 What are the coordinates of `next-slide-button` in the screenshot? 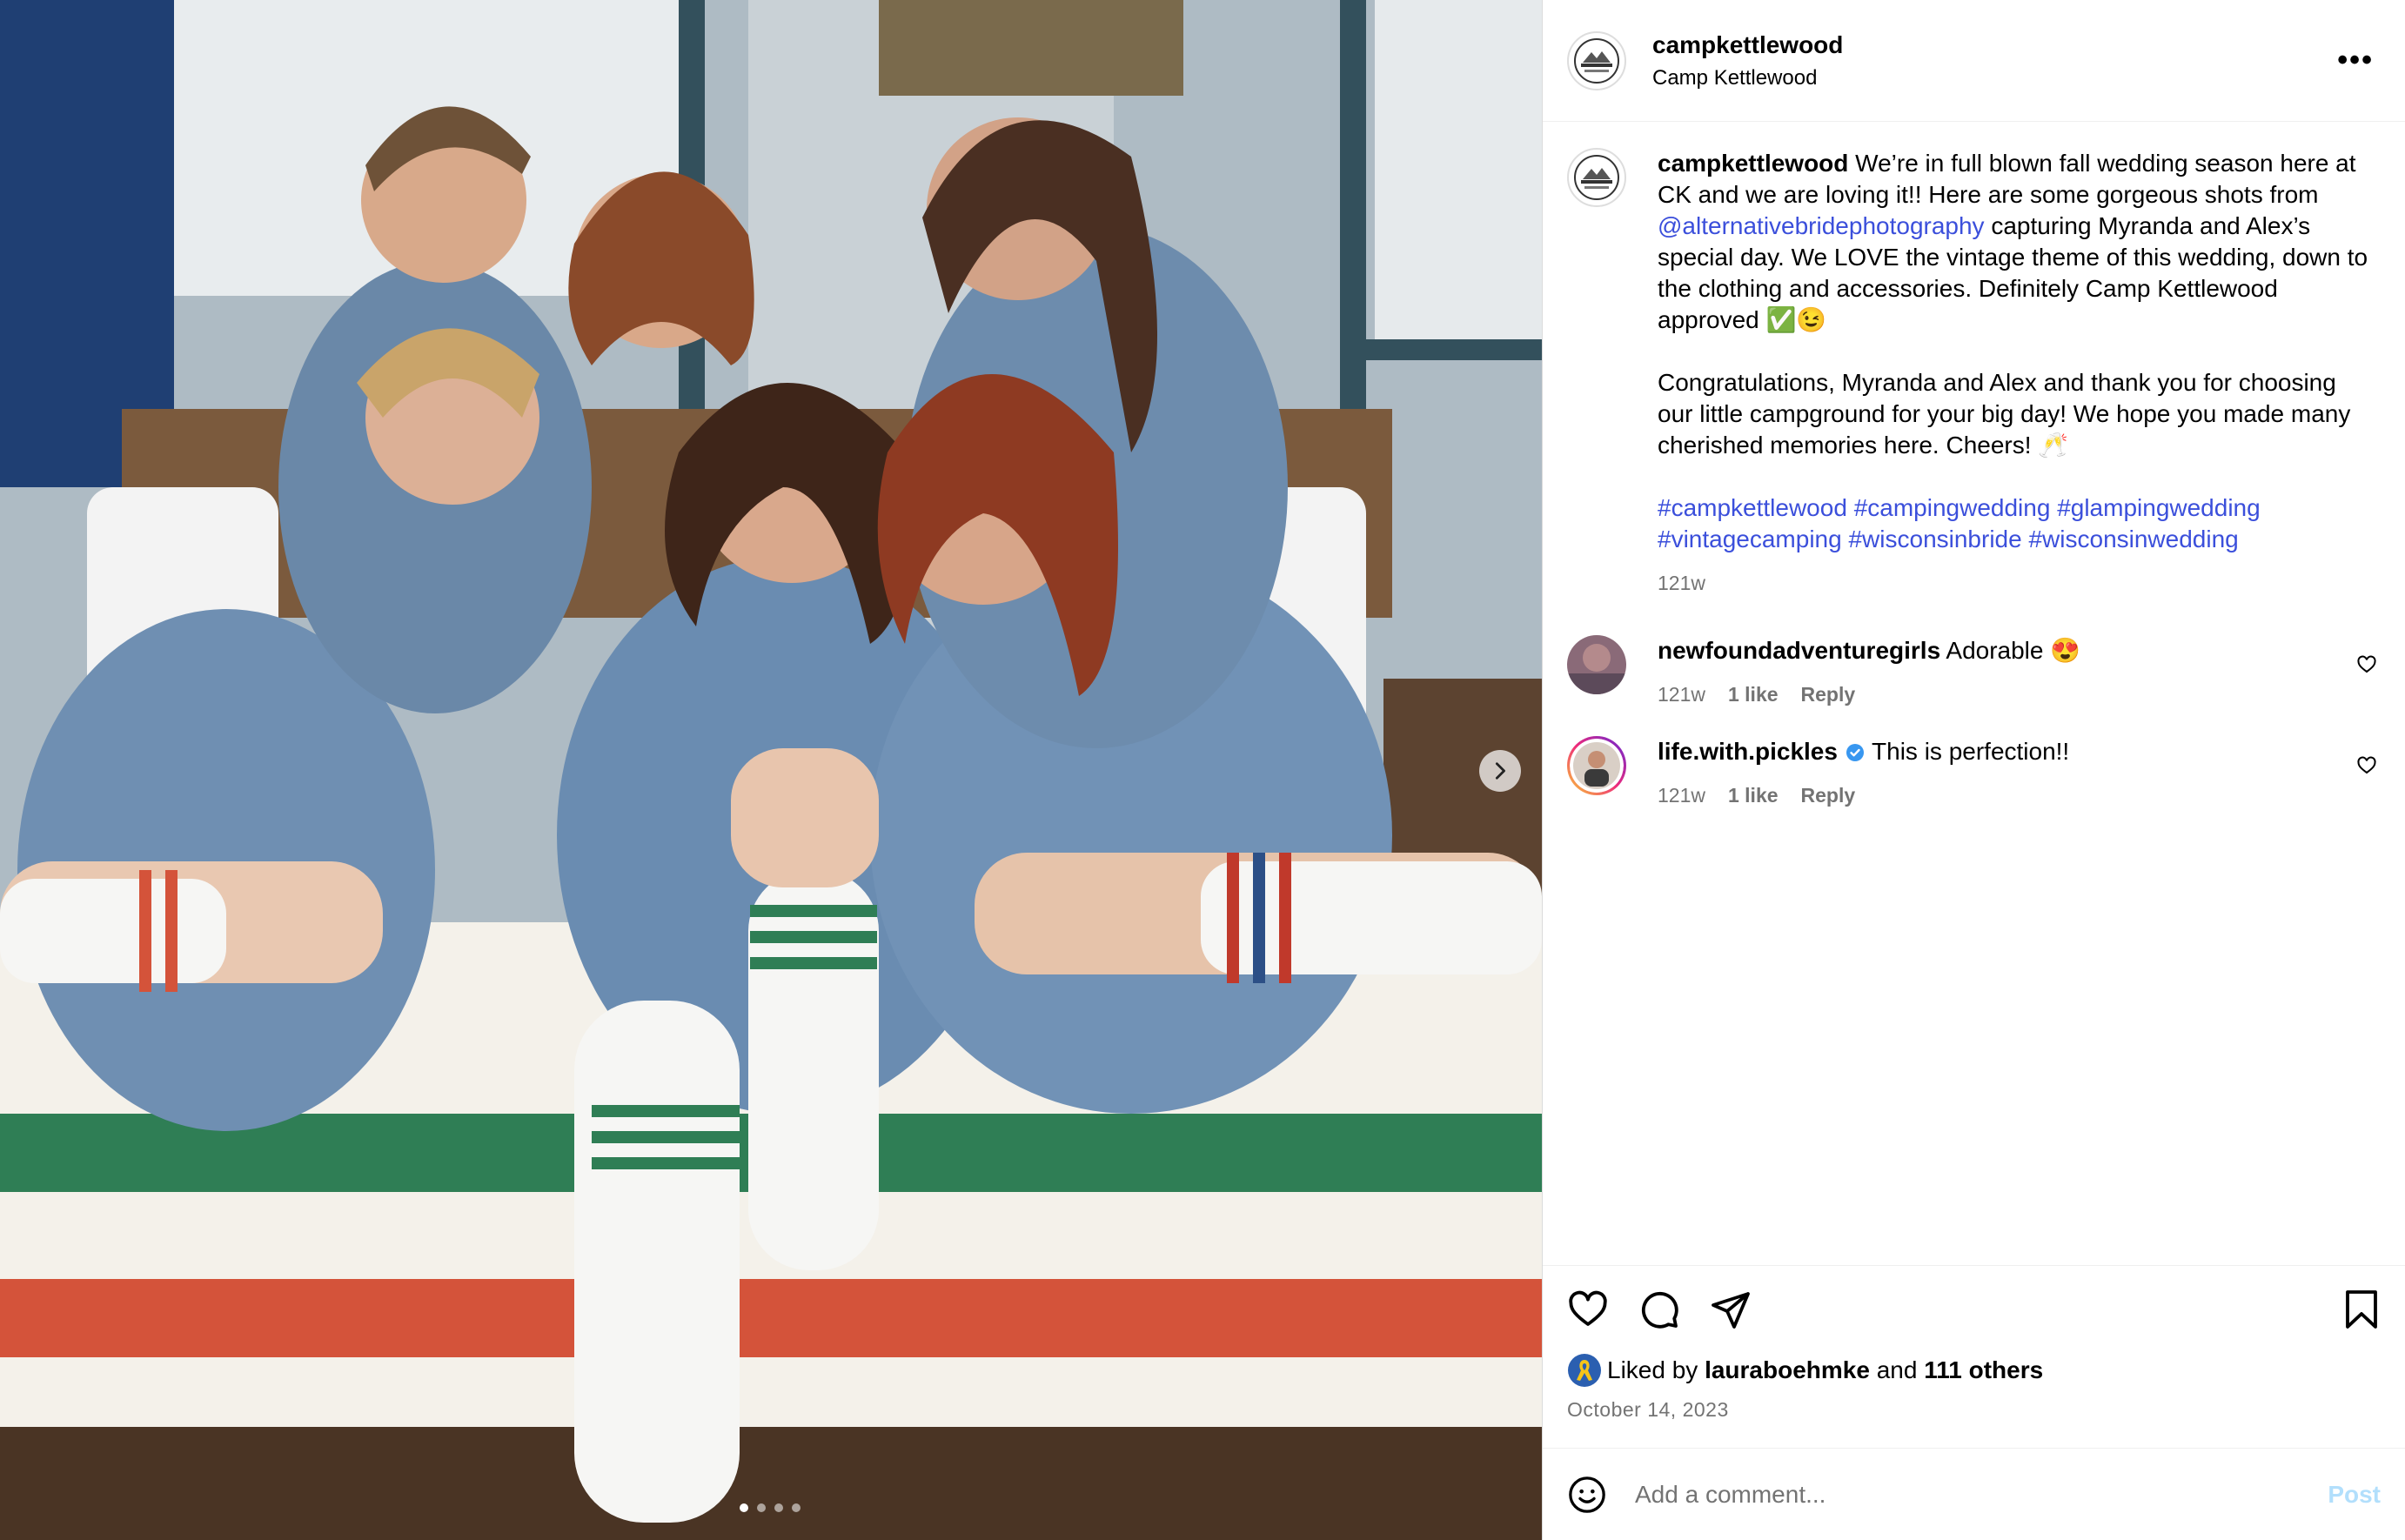 It's located at (1500, 771).